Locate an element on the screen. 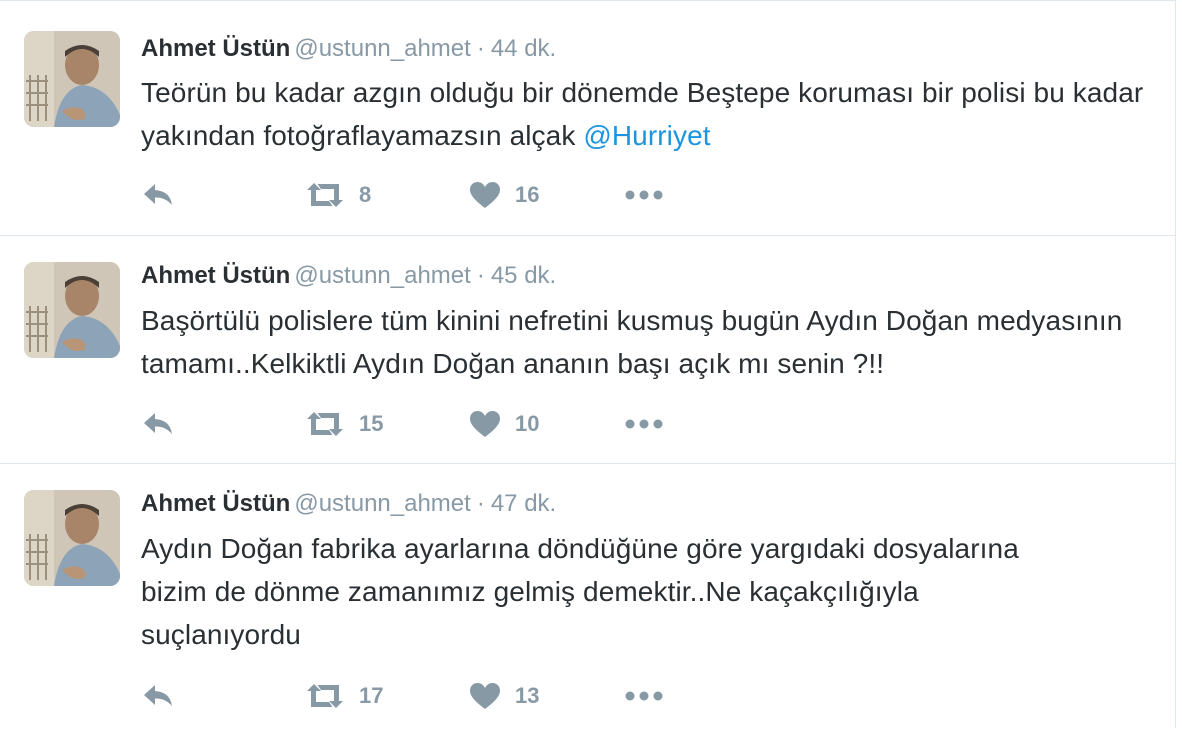 The image size is (1182, 729). tweet-header: Ahmet Üstün @ustunn_ahmet · 45 dk. is located at coordinates (348, 276).